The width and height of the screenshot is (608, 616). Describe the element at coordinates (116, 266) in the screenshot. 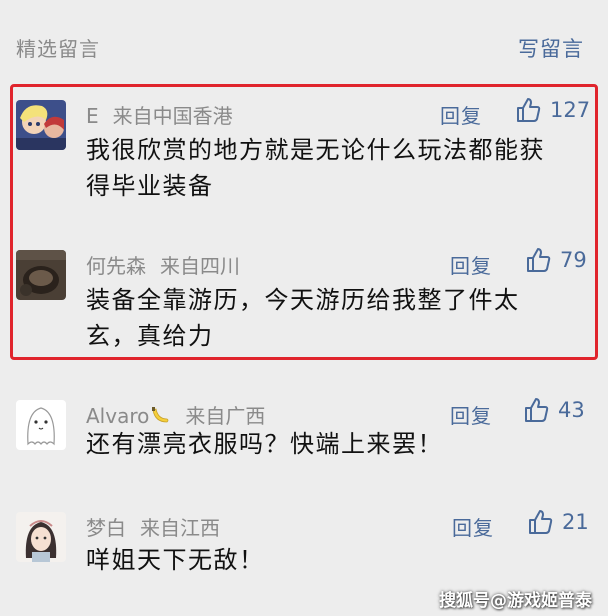

I see `username: 何先森` at that location.